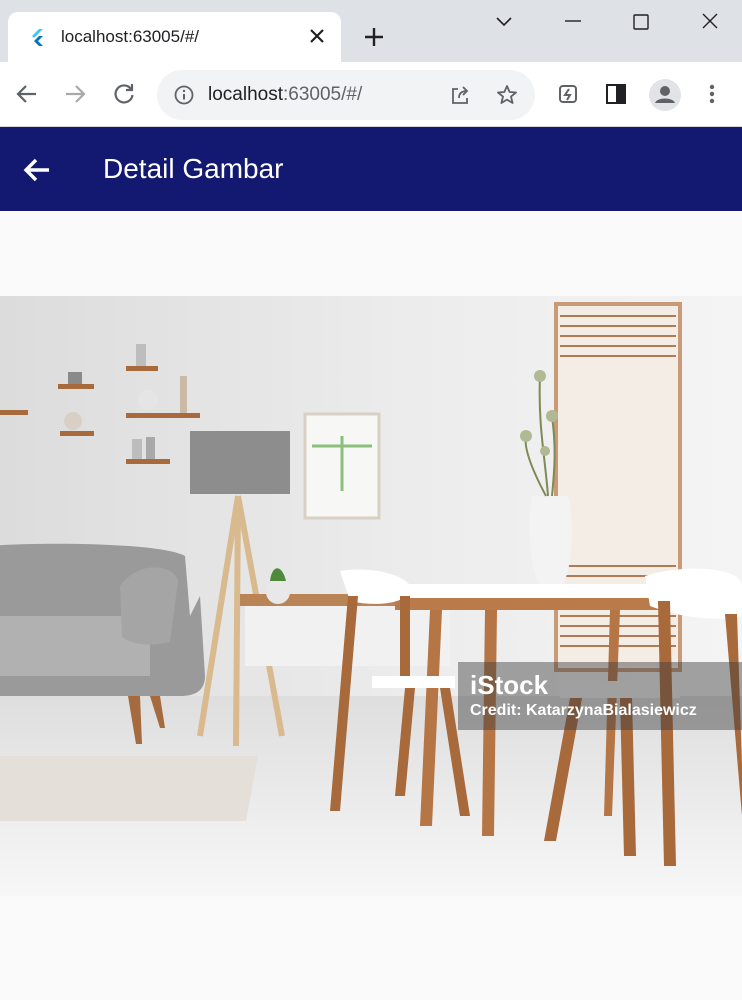  I want to click on menu-kebab-icon, so click(712, 94).